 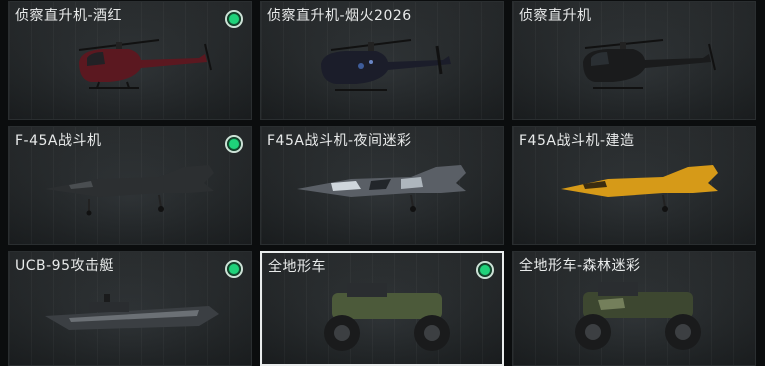 What do you see at coordinates (130, 60) in the screenshot?
I see `vehicle-card-scout-heli-wine: 侦察直升机-酒红` at bounding box center [130, 60].